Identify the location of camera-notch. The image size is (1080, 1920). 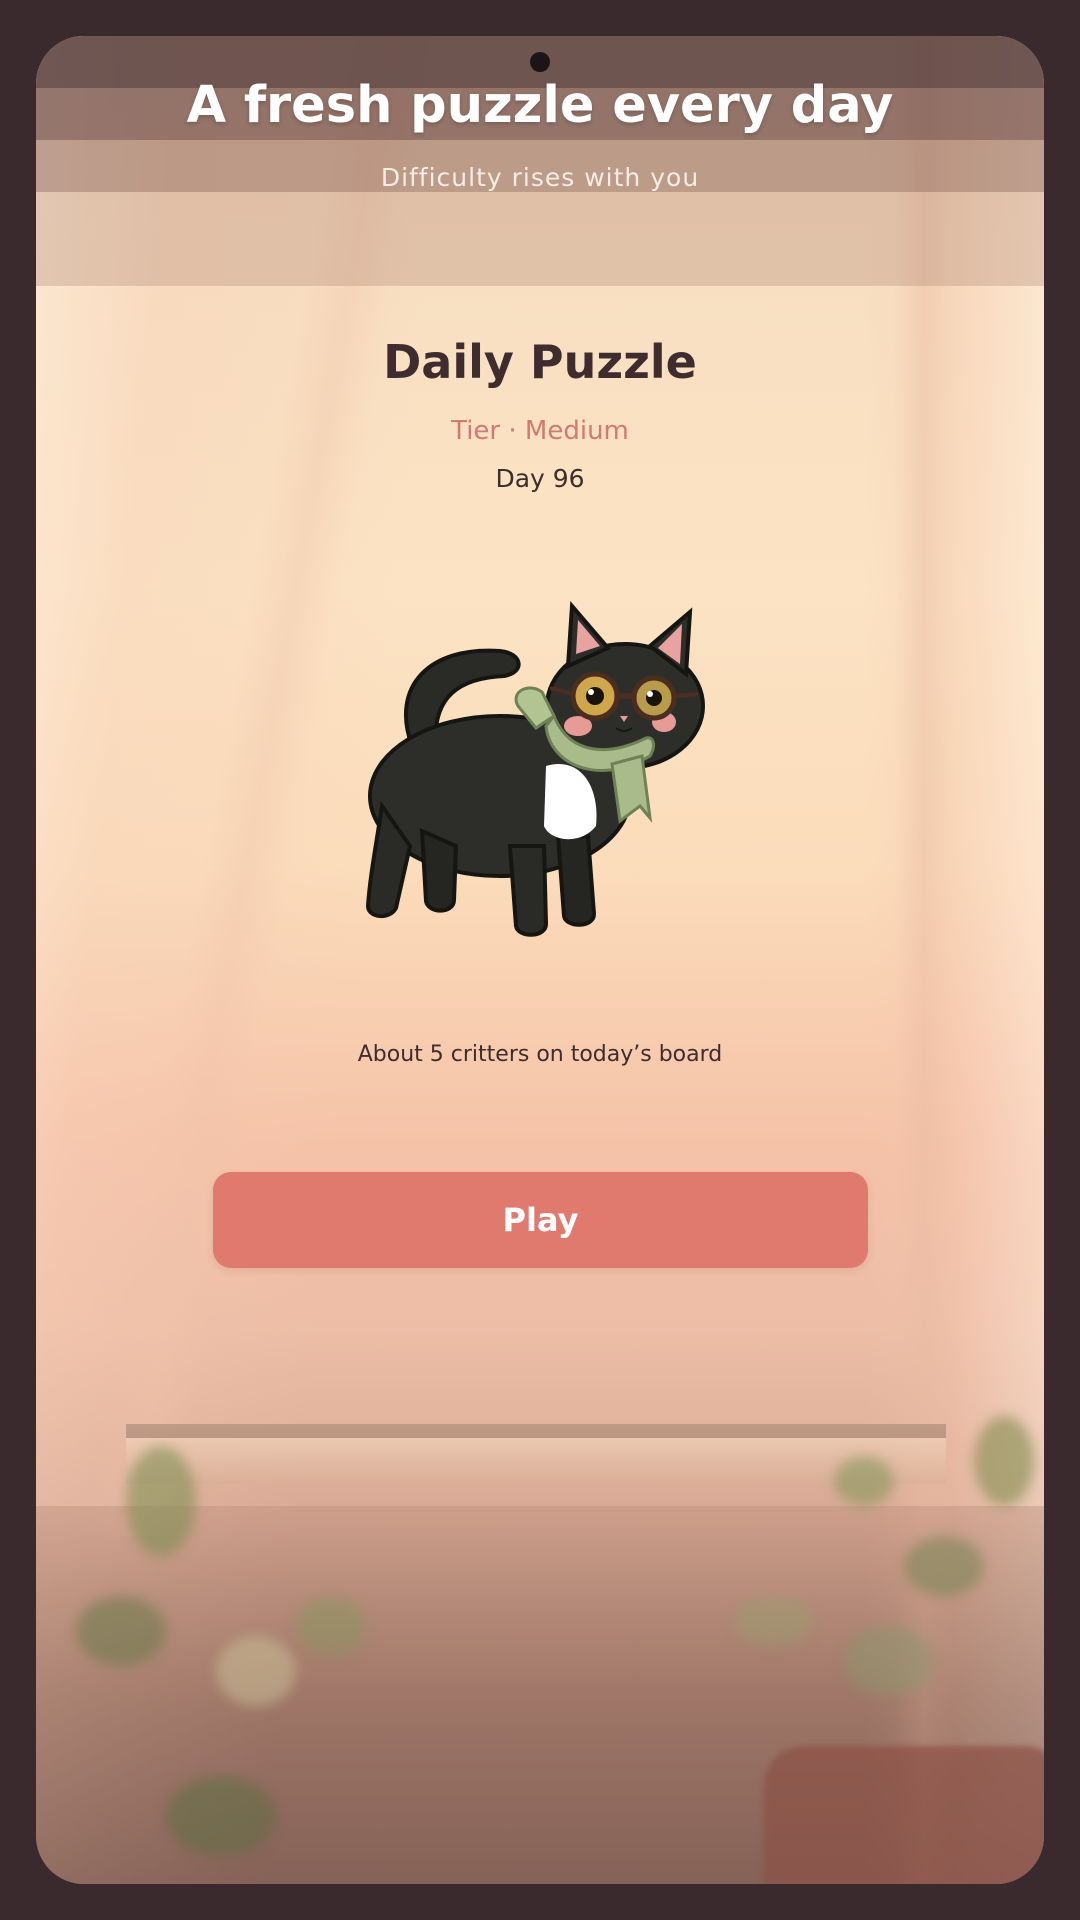
(540, 62).